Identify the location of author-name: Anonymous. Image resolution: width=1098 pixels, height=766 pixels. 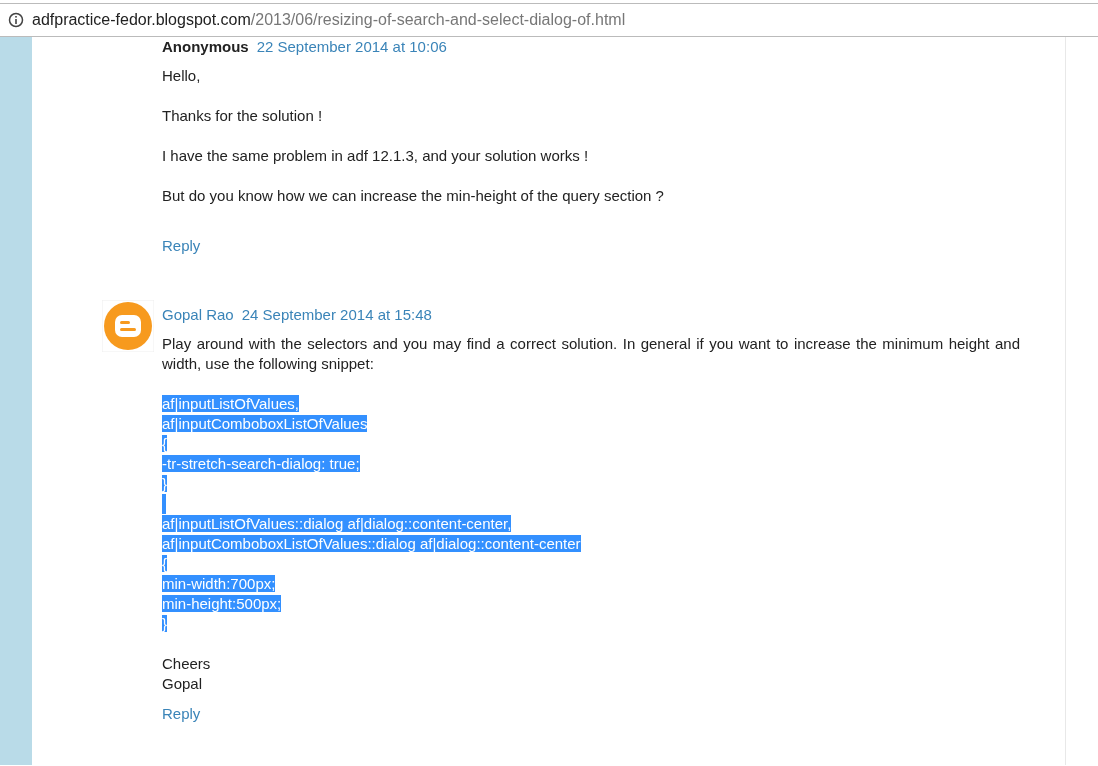
(205, 46).